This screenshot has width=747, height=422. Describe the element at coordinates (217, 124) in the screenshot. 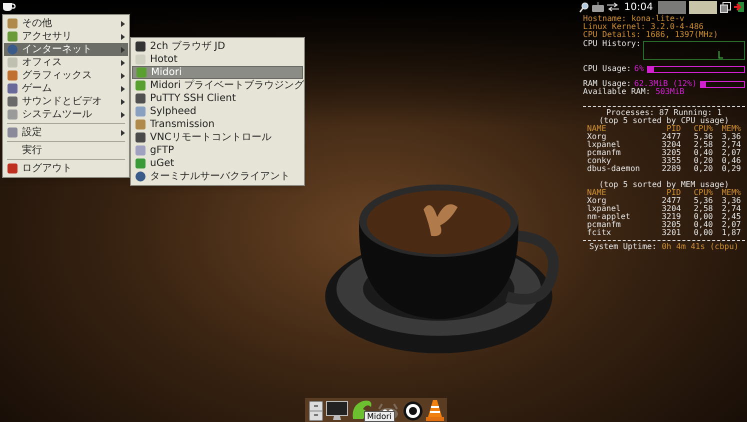

I see `menu-item: Transmission` at that location.